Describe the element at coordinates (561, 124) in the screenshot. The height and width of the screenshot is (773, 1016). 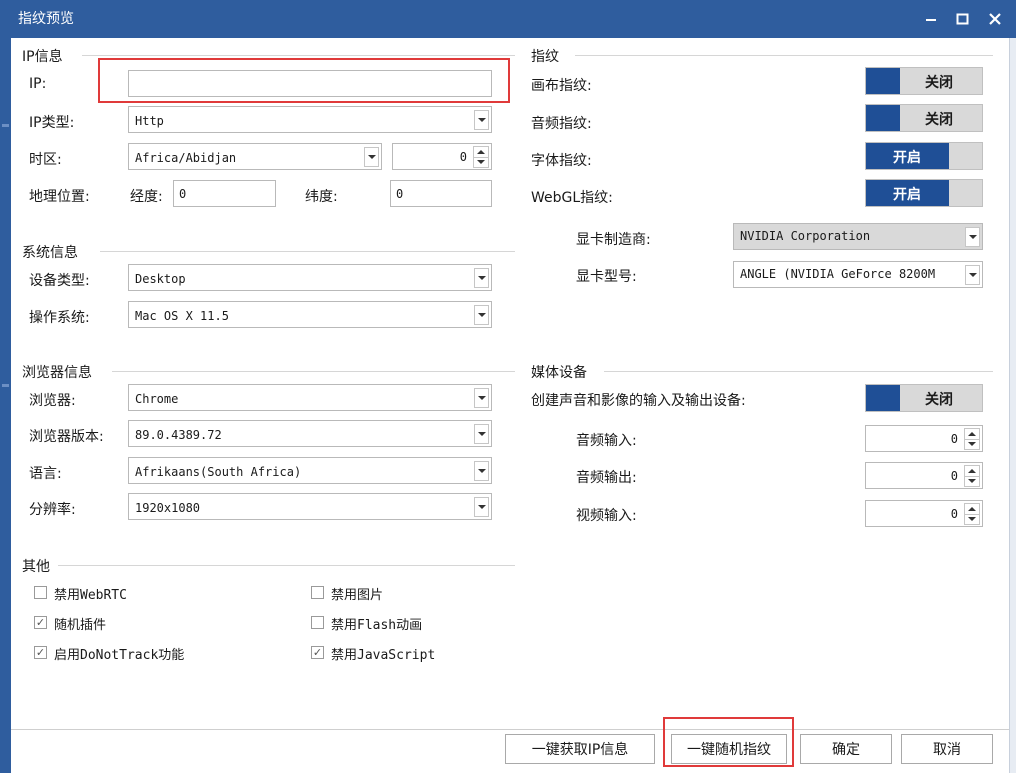
I see `audio-fp-label: 音频指纹:` at that location.